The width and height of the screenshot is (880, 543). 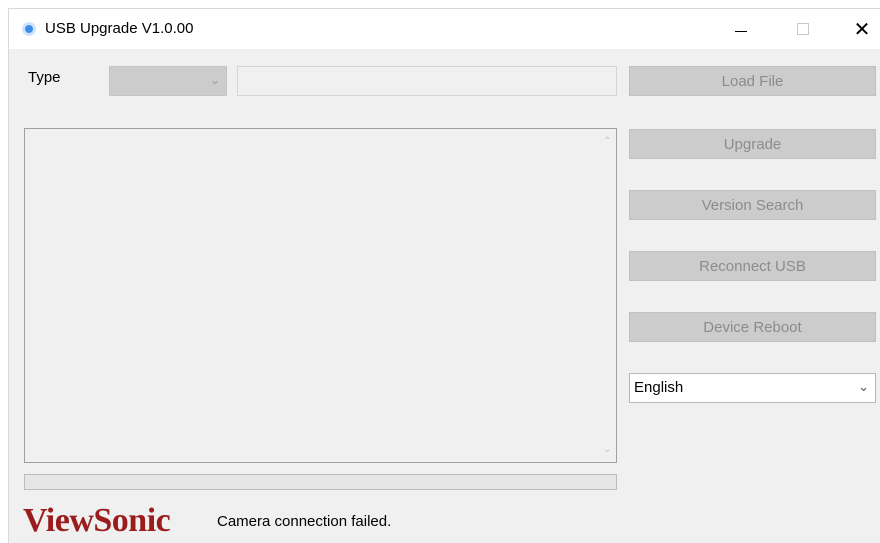 I want to click on maximize-icon, so click(x=803, y=29).